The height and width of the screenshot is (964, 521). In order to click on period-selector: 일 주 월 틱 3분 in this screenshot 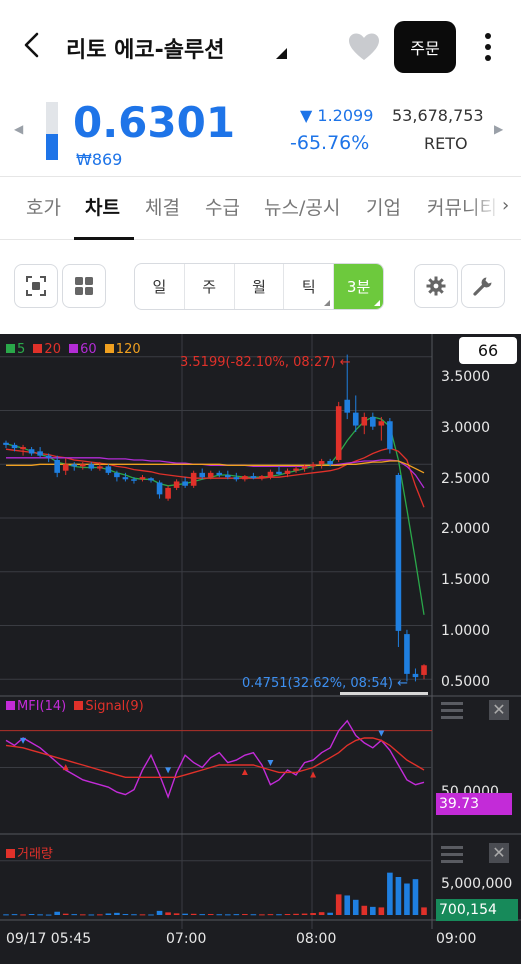, I will do `click(259, 286)`.